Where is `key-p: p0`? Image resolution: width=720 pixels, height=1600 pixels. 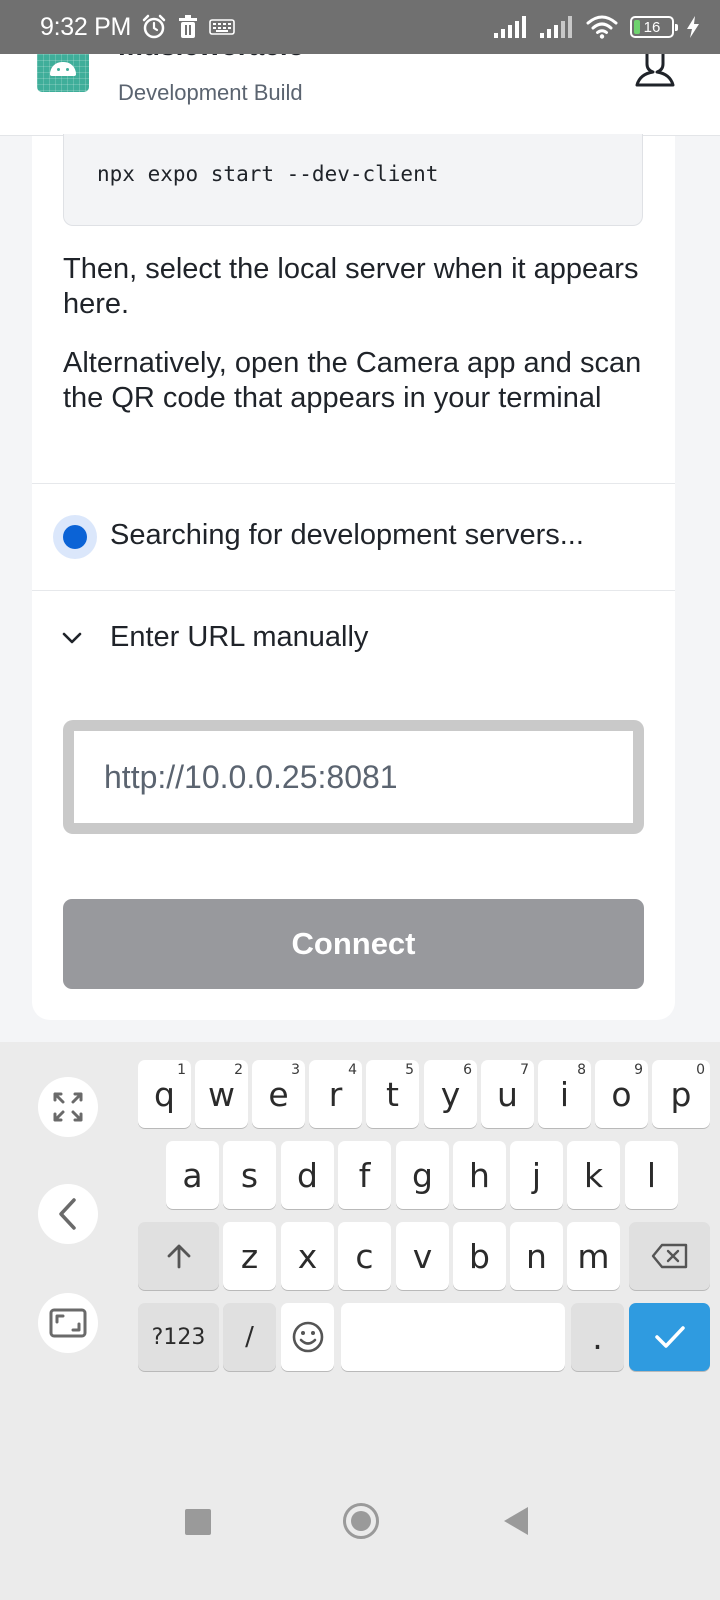
key-p: p0 is located at coordinates (681, 1094).